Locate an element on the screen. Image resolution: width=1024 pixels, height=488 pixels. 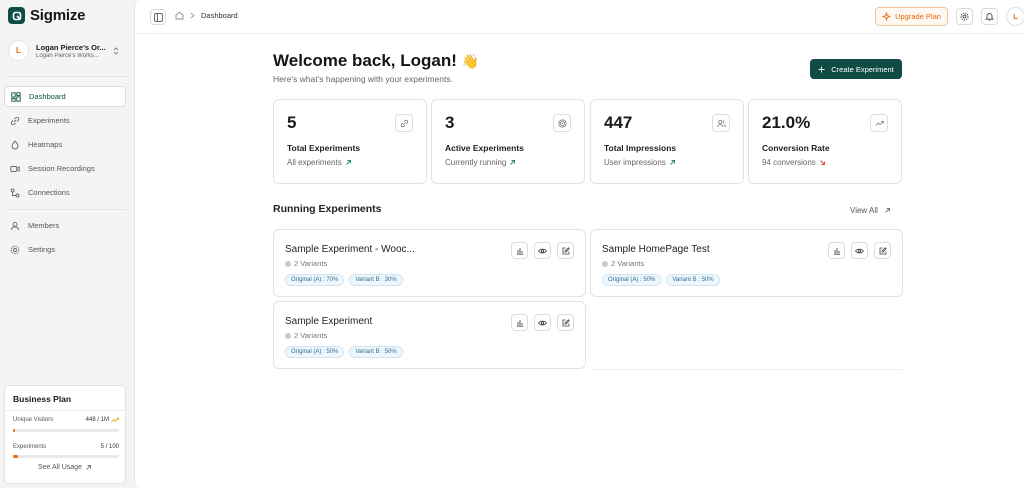
stat-subtext: 94 conversions is located at coordinates (794, 162).